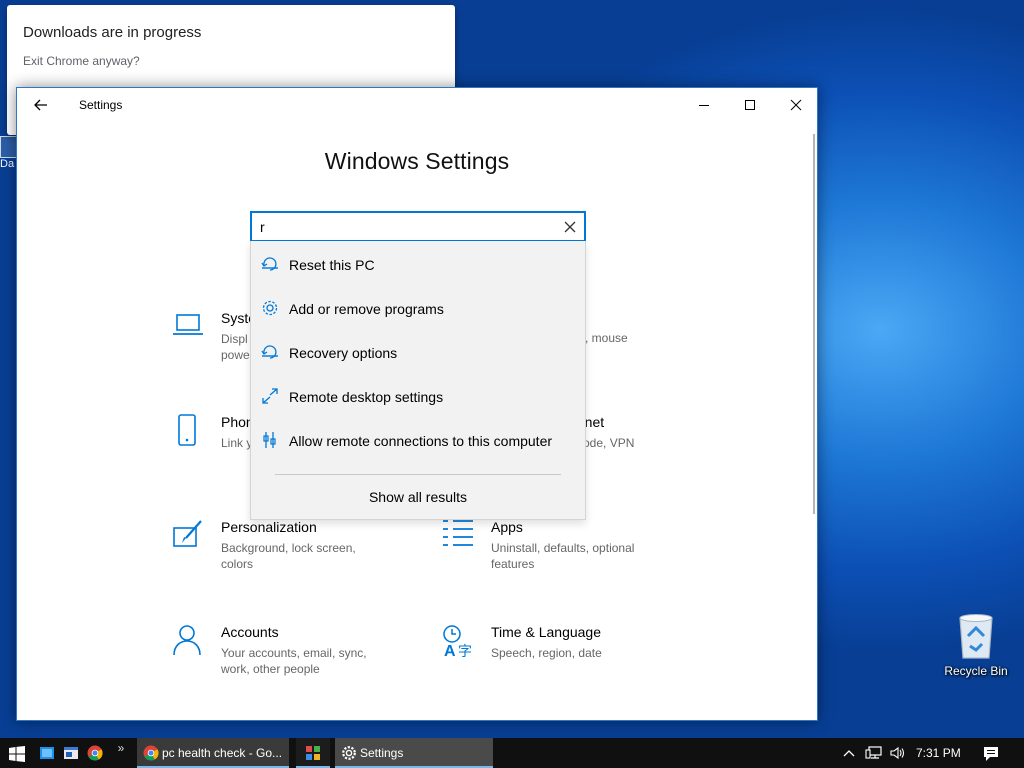 The image size is (1024, 768). What do you see at coordinates (507, 527) in the screenshot?
I see `category-name: Apps` at bounding box center [507, 527].